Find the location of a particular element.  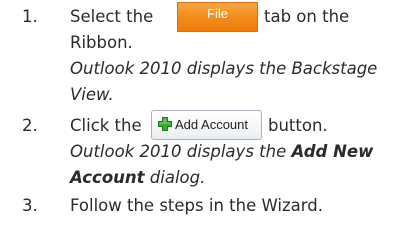

add-account-button-image: Add Account is located at coordinates (206, 125).